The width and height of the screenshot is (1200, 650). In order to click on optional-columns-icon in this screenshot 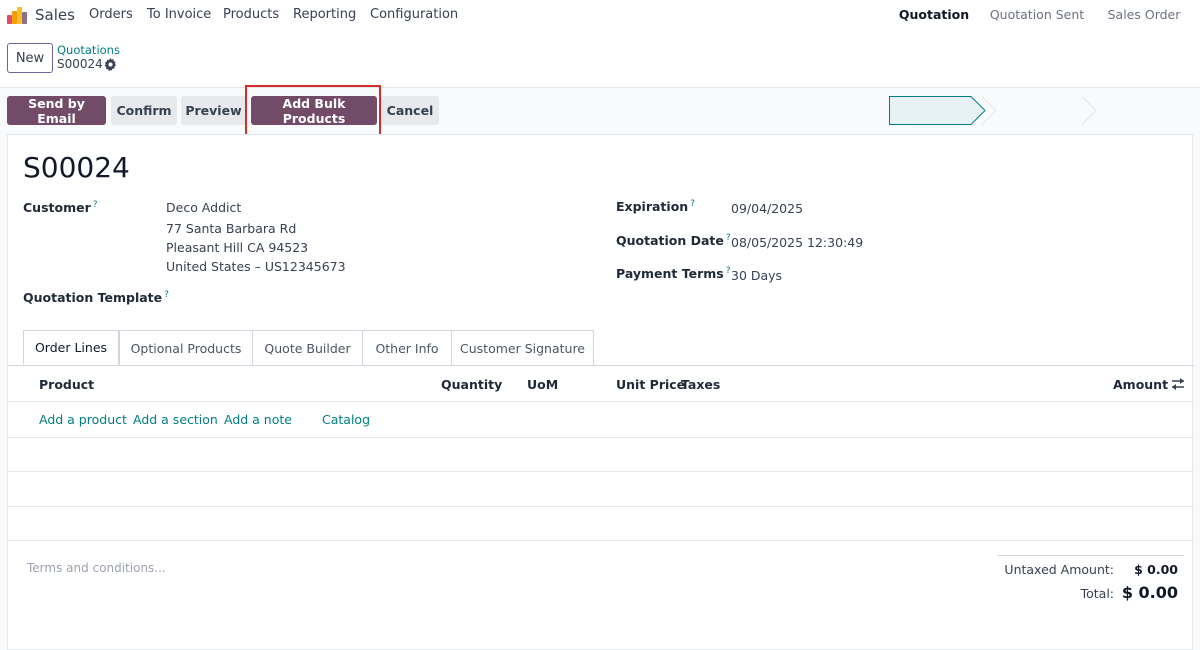, I will do `click(1178, 383)`.